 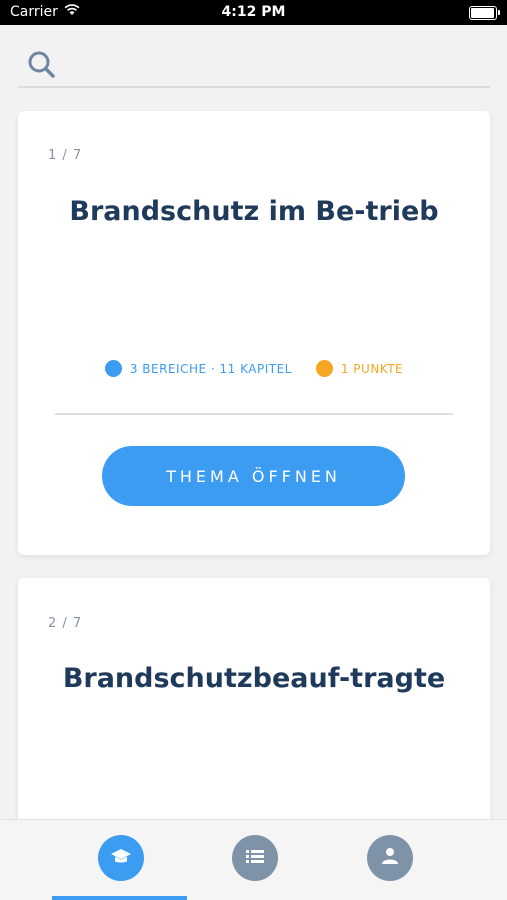 What do you see at coordinates (210, 368) in the screenshot?
I see `sections-text: 3 BEREICHE · 11 KAPITEL` at bounding box center [210, 368].